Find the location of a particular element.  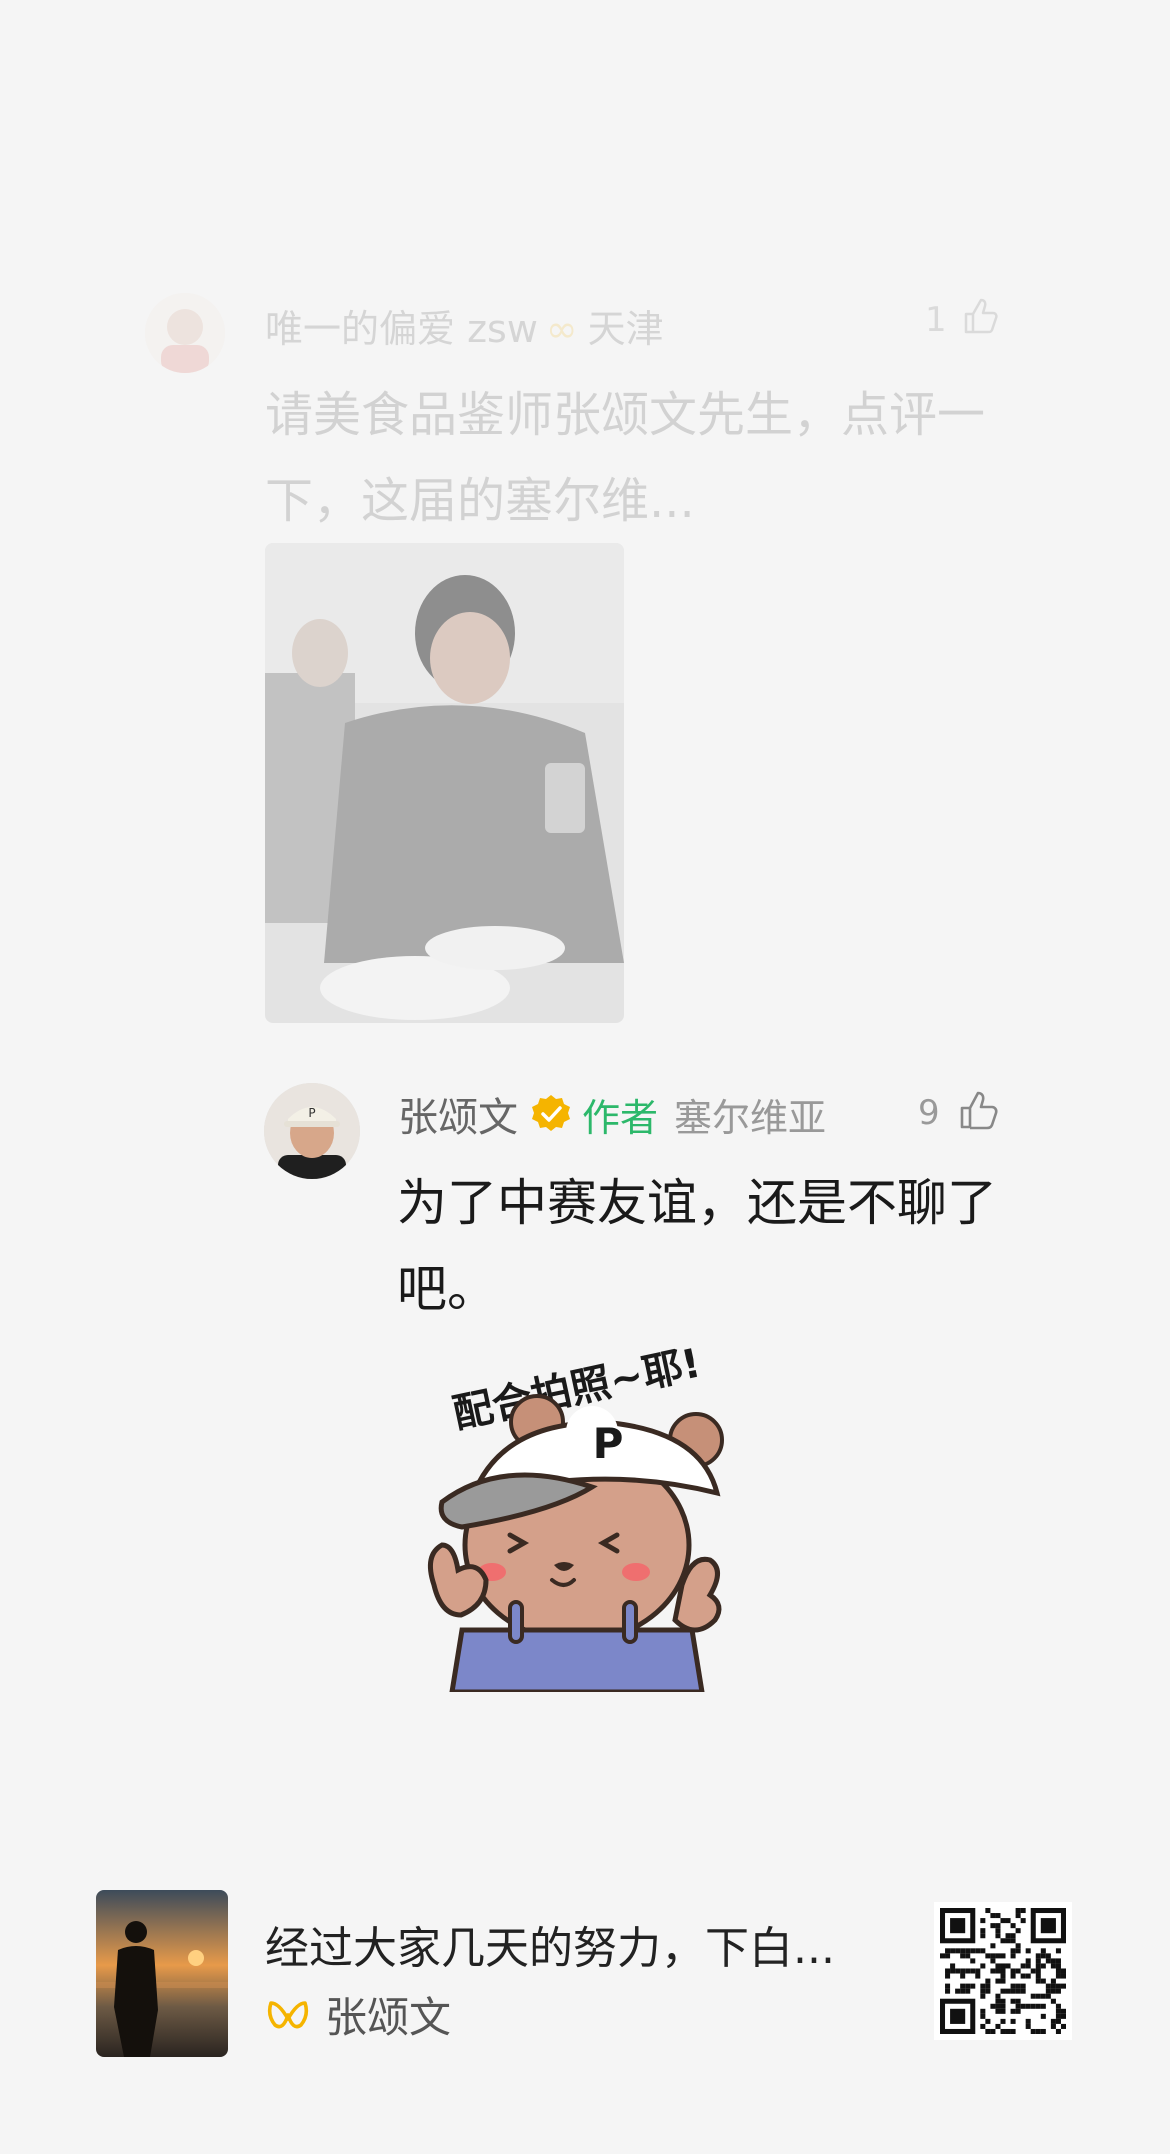

reply-like-count: 9 is located at coordinates (929, 1113).